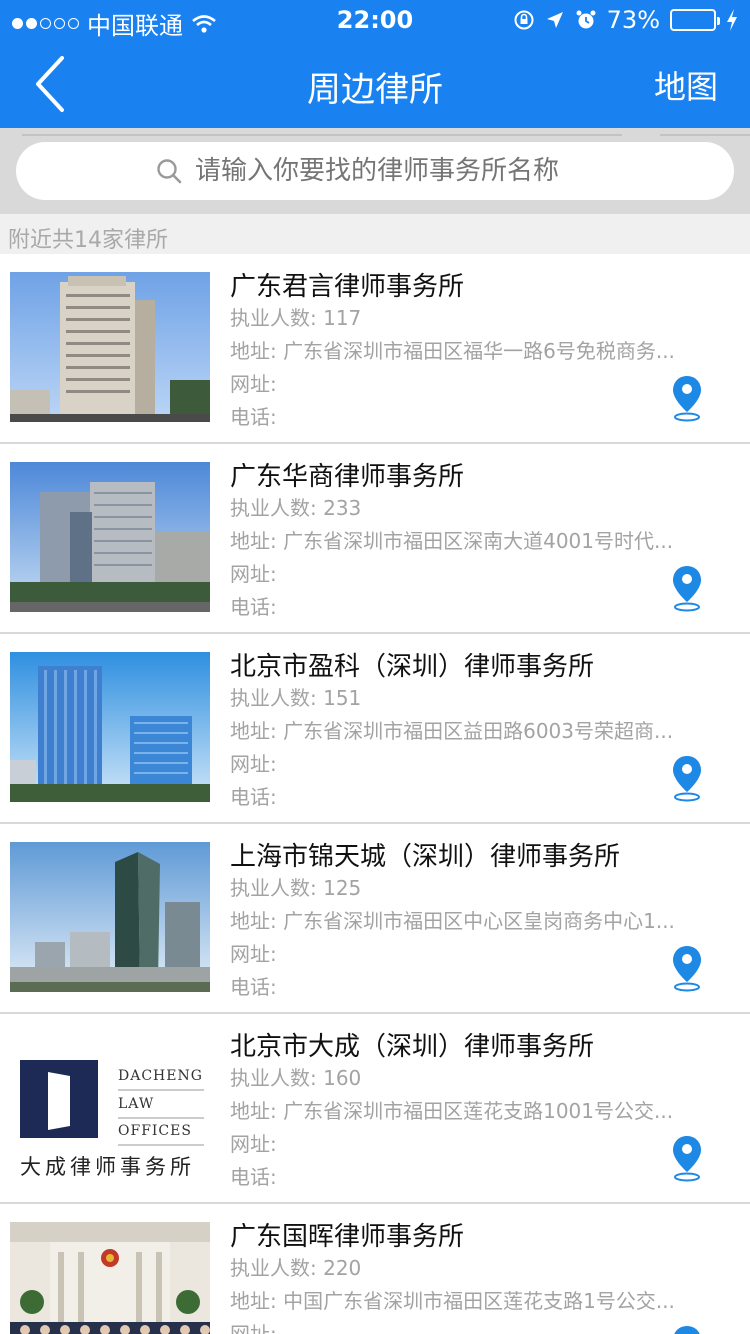 The image size is (750, 1334). I want to click on firm-staff-count: 执业人数: 220, so click(476, 1266).